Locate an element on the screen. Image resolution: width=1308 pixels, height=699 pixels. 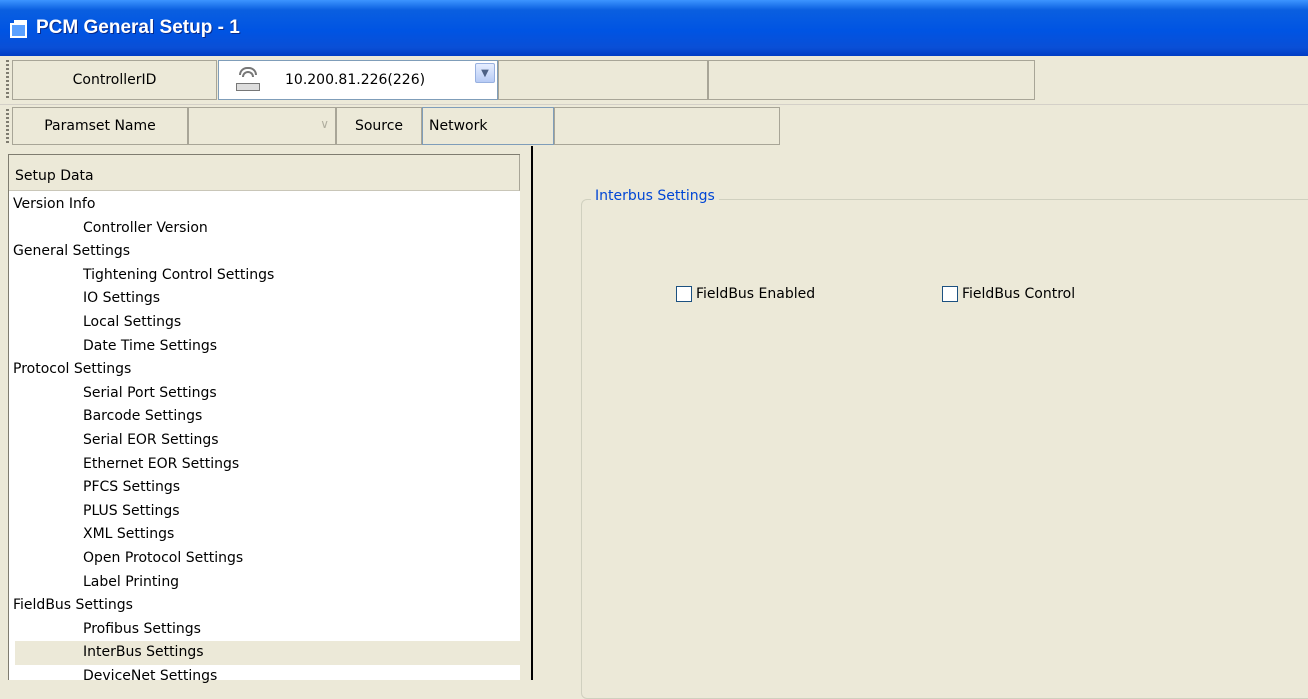
tree-child-item: Serial Port Settings is located at coordinates (264, 394).